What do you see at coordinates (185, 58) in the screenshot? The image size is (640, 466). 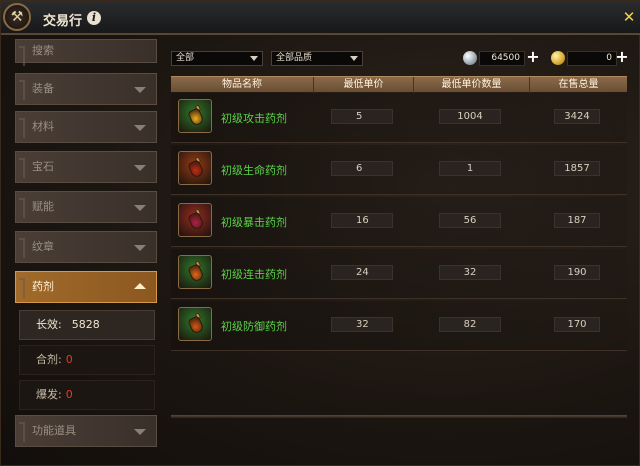 I see `type-dropdown-value: 全部` at bounding box center [185, 58].